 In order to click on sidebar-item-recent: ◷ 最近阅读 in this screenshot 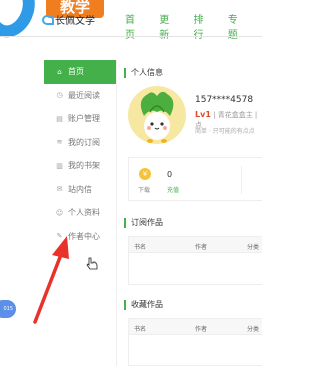, I will do `click(80, 96)`.